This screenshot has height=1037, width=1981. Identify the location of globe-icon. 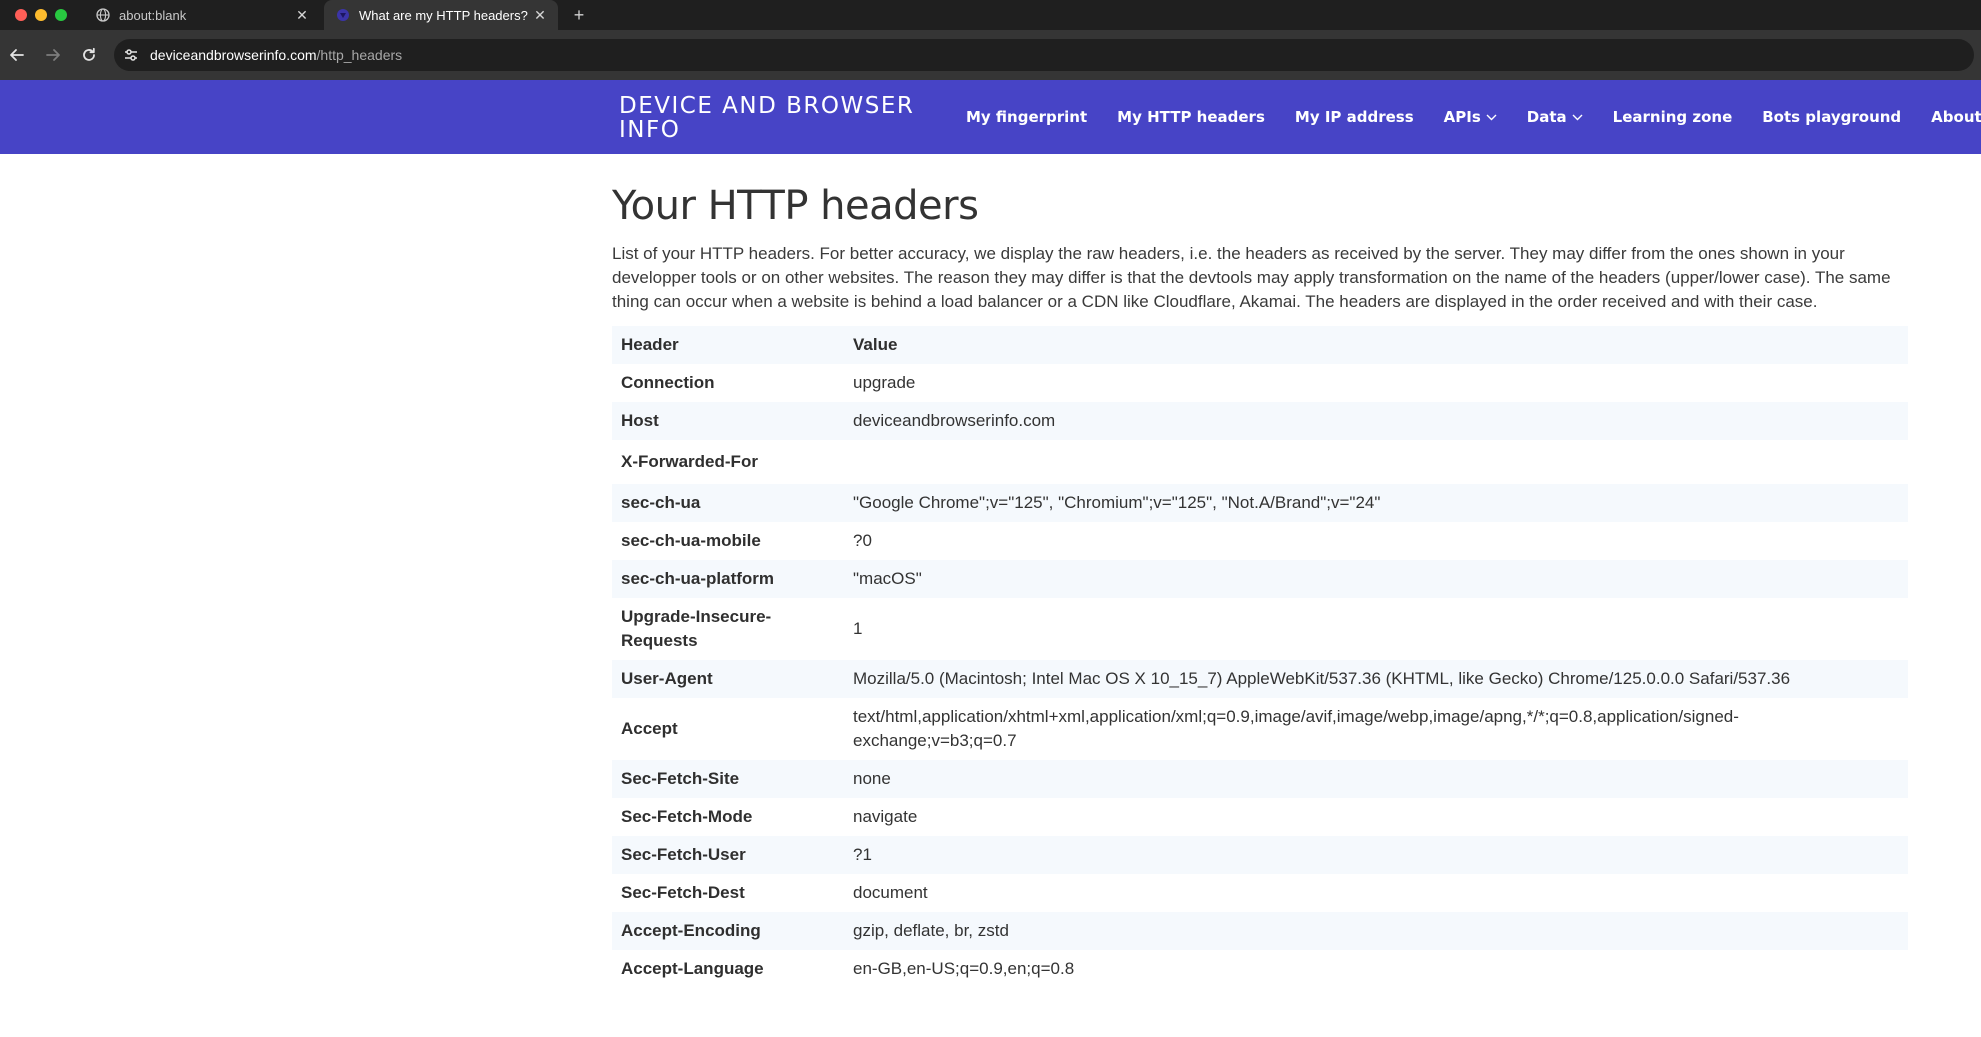
(103, 15).